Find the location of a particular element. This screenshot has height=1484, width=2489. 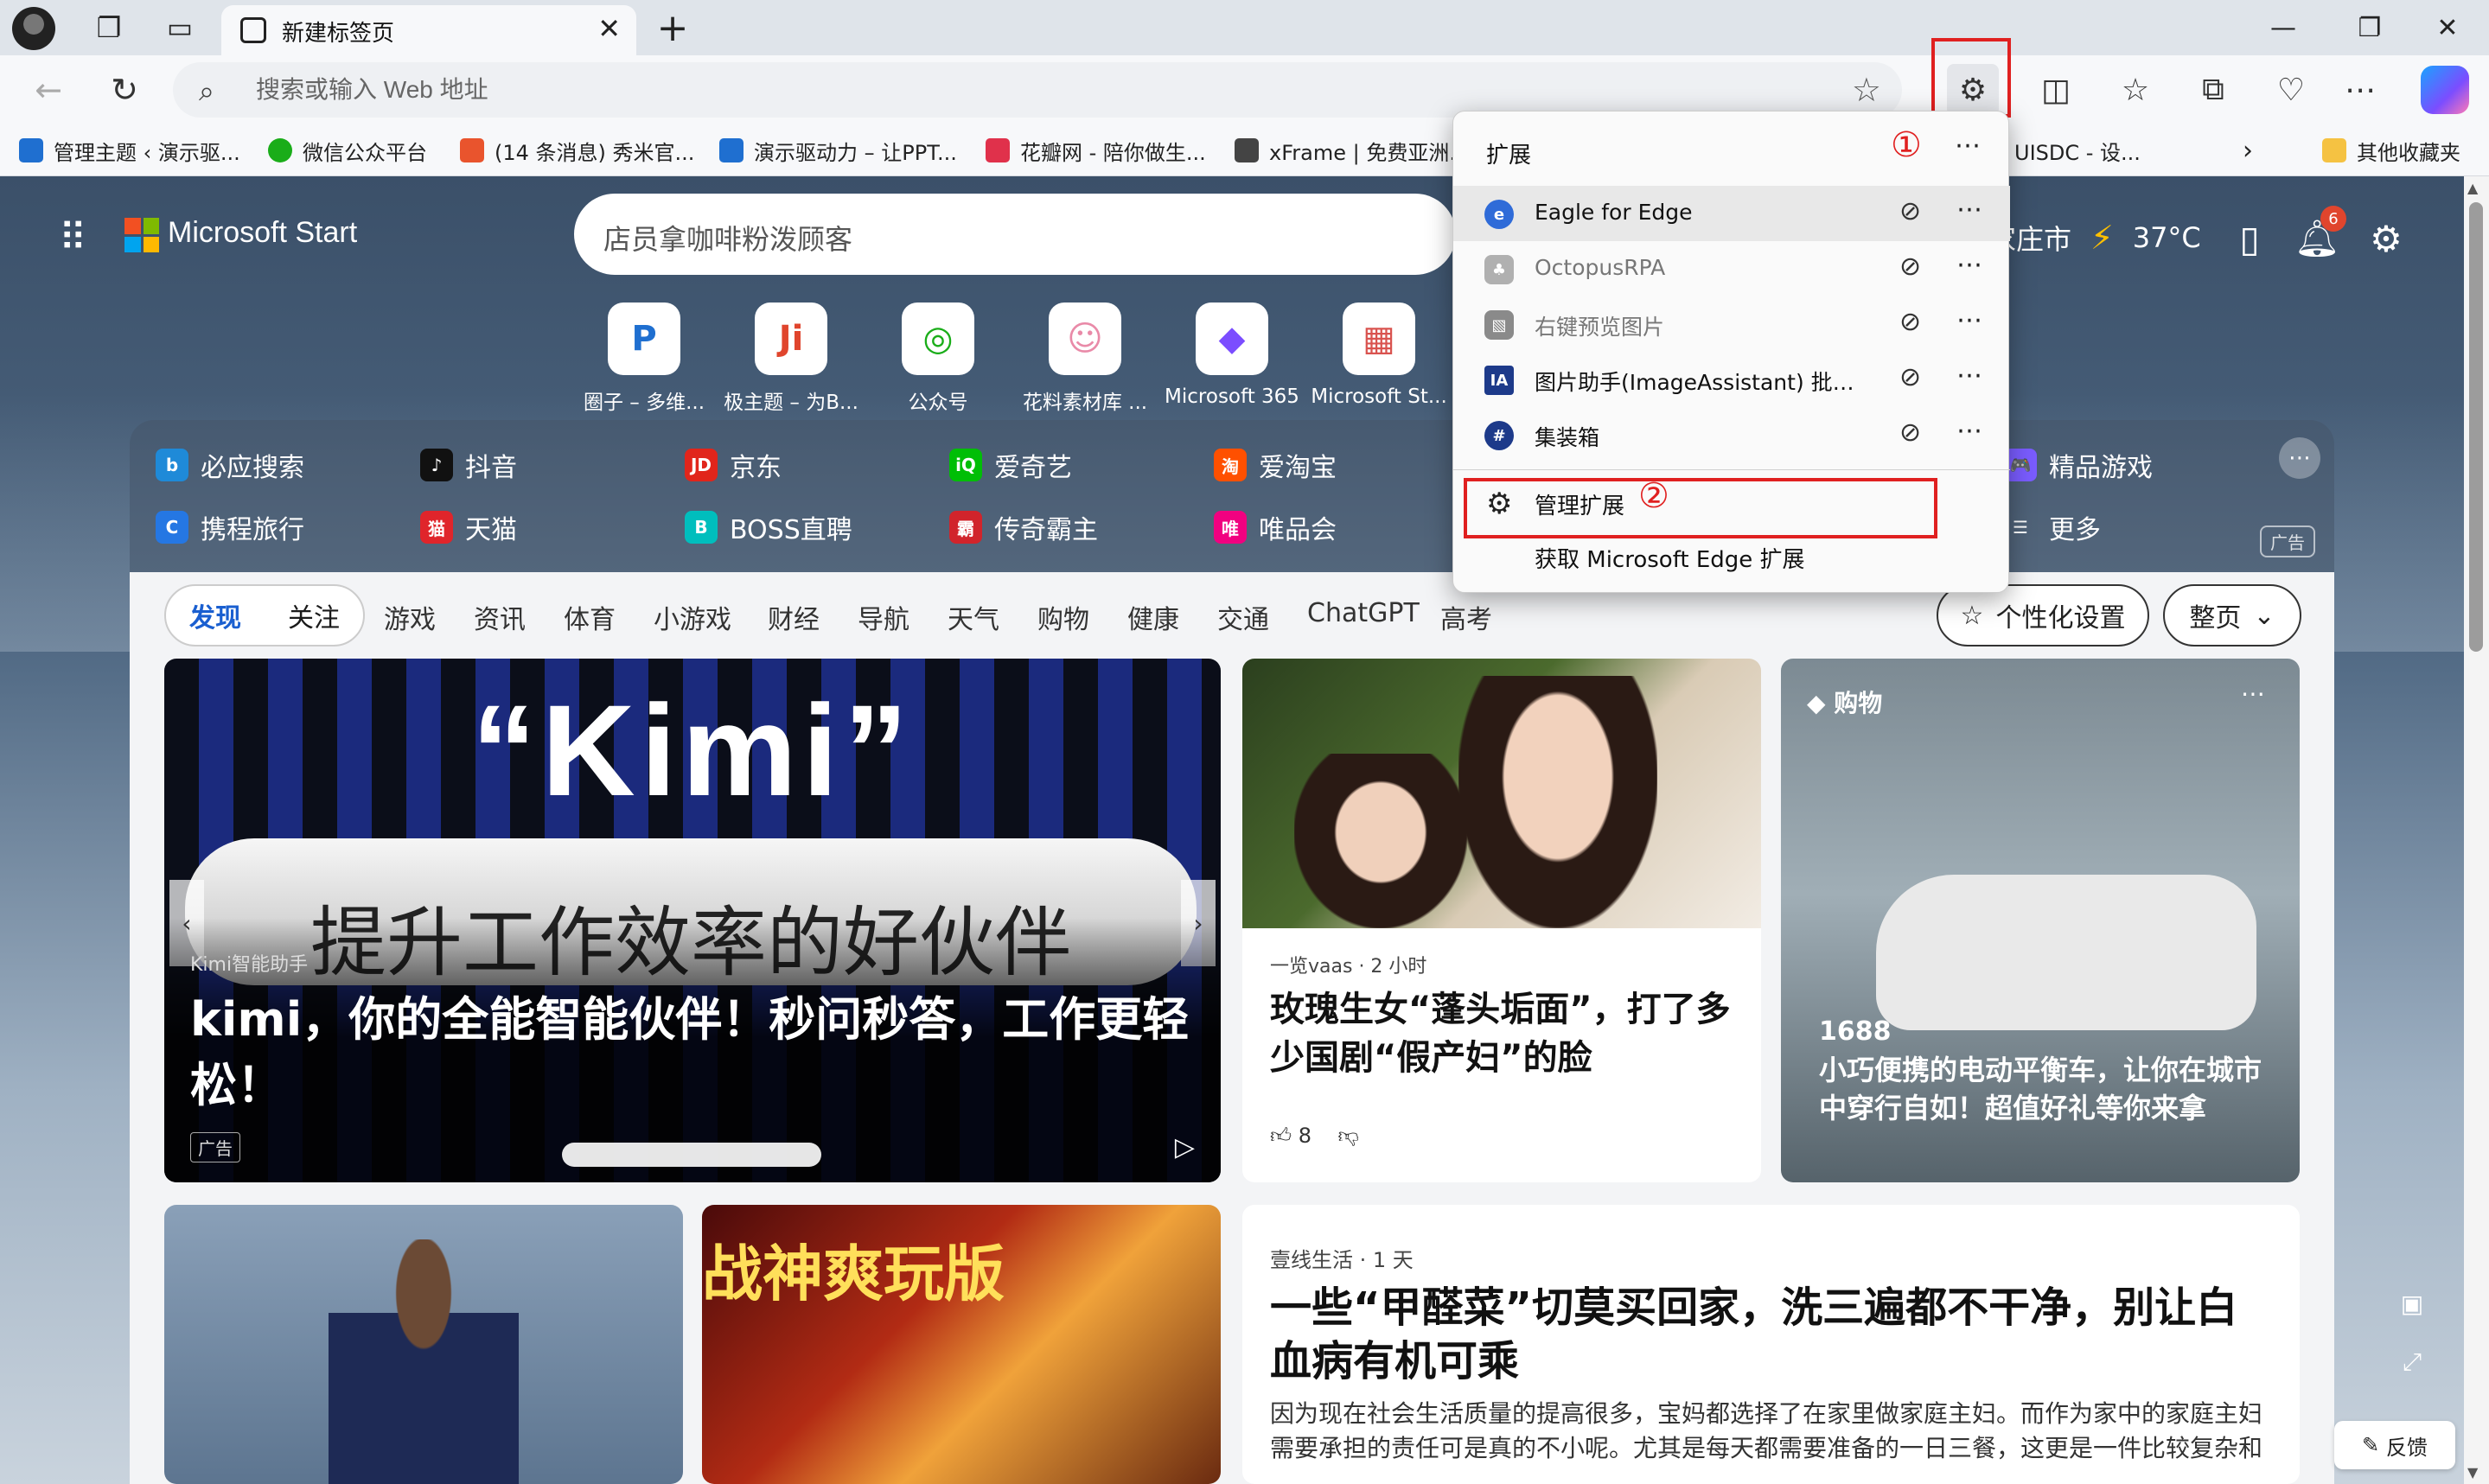

refresh-button: ↻ is located at coordinates (124, 90).